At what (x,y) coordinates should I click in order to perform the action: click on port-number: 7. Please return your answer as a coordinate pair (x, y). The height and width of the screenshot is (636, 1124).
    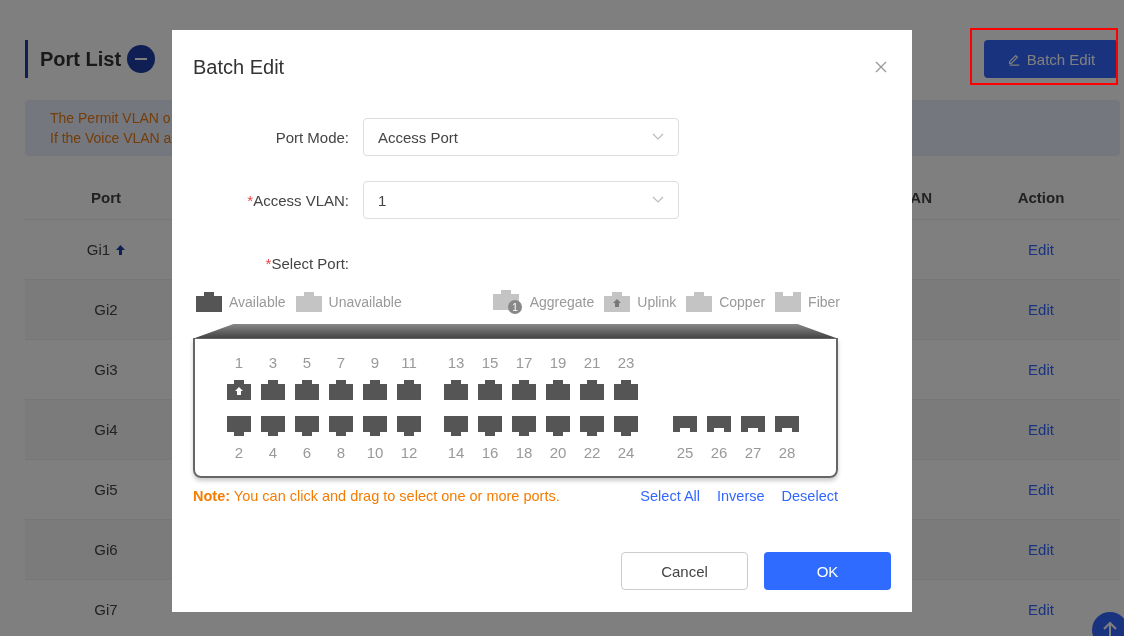
    Looking at the image, I should click on (341, 362).